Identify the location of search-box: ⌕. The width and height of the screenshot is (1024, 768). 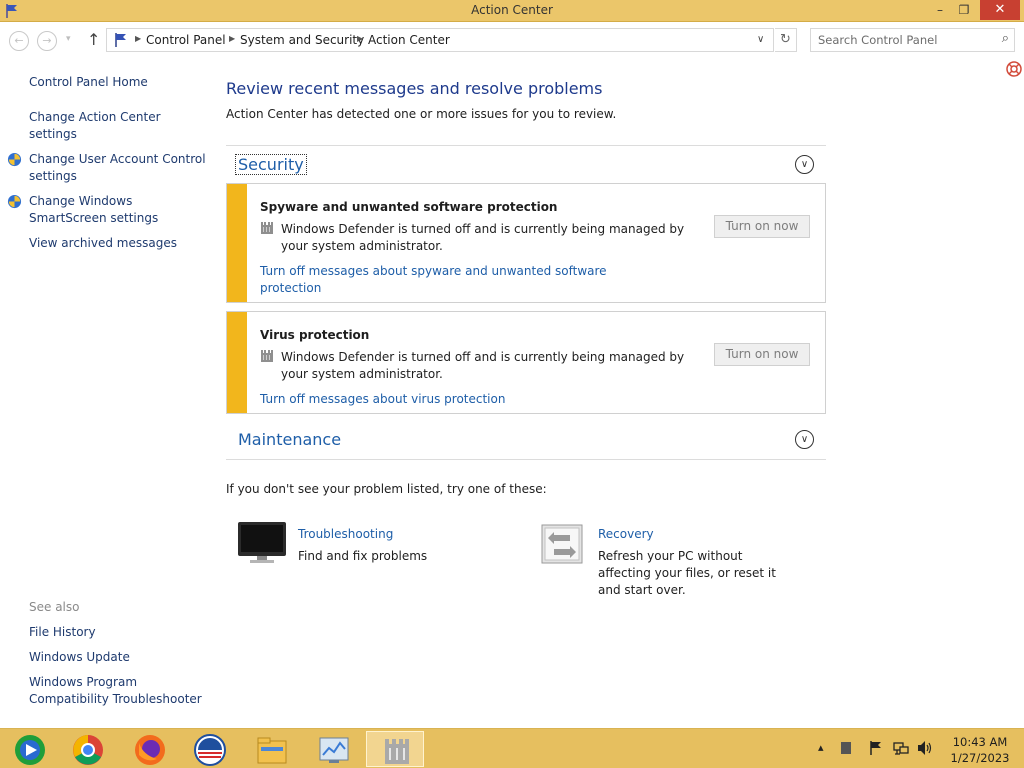
(912, 40).